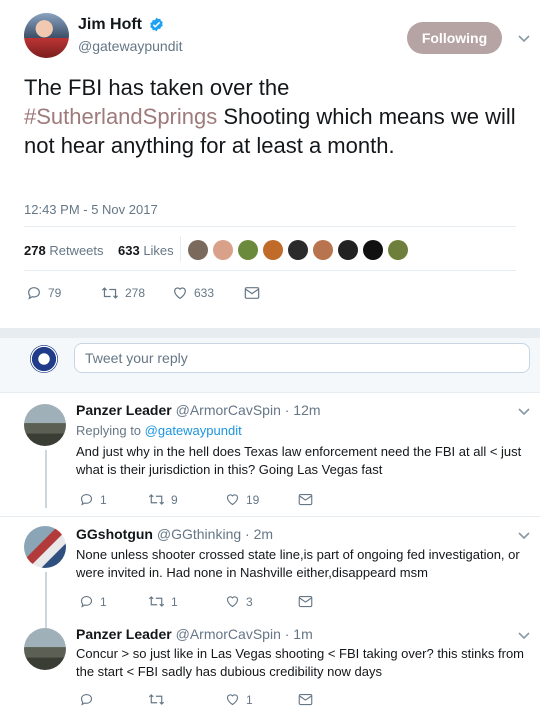 The width and height of the screenshot is (540, 720). Describe the element at coordinates (204, 293) in the screenshot. I see `like-count: 633` at that location.